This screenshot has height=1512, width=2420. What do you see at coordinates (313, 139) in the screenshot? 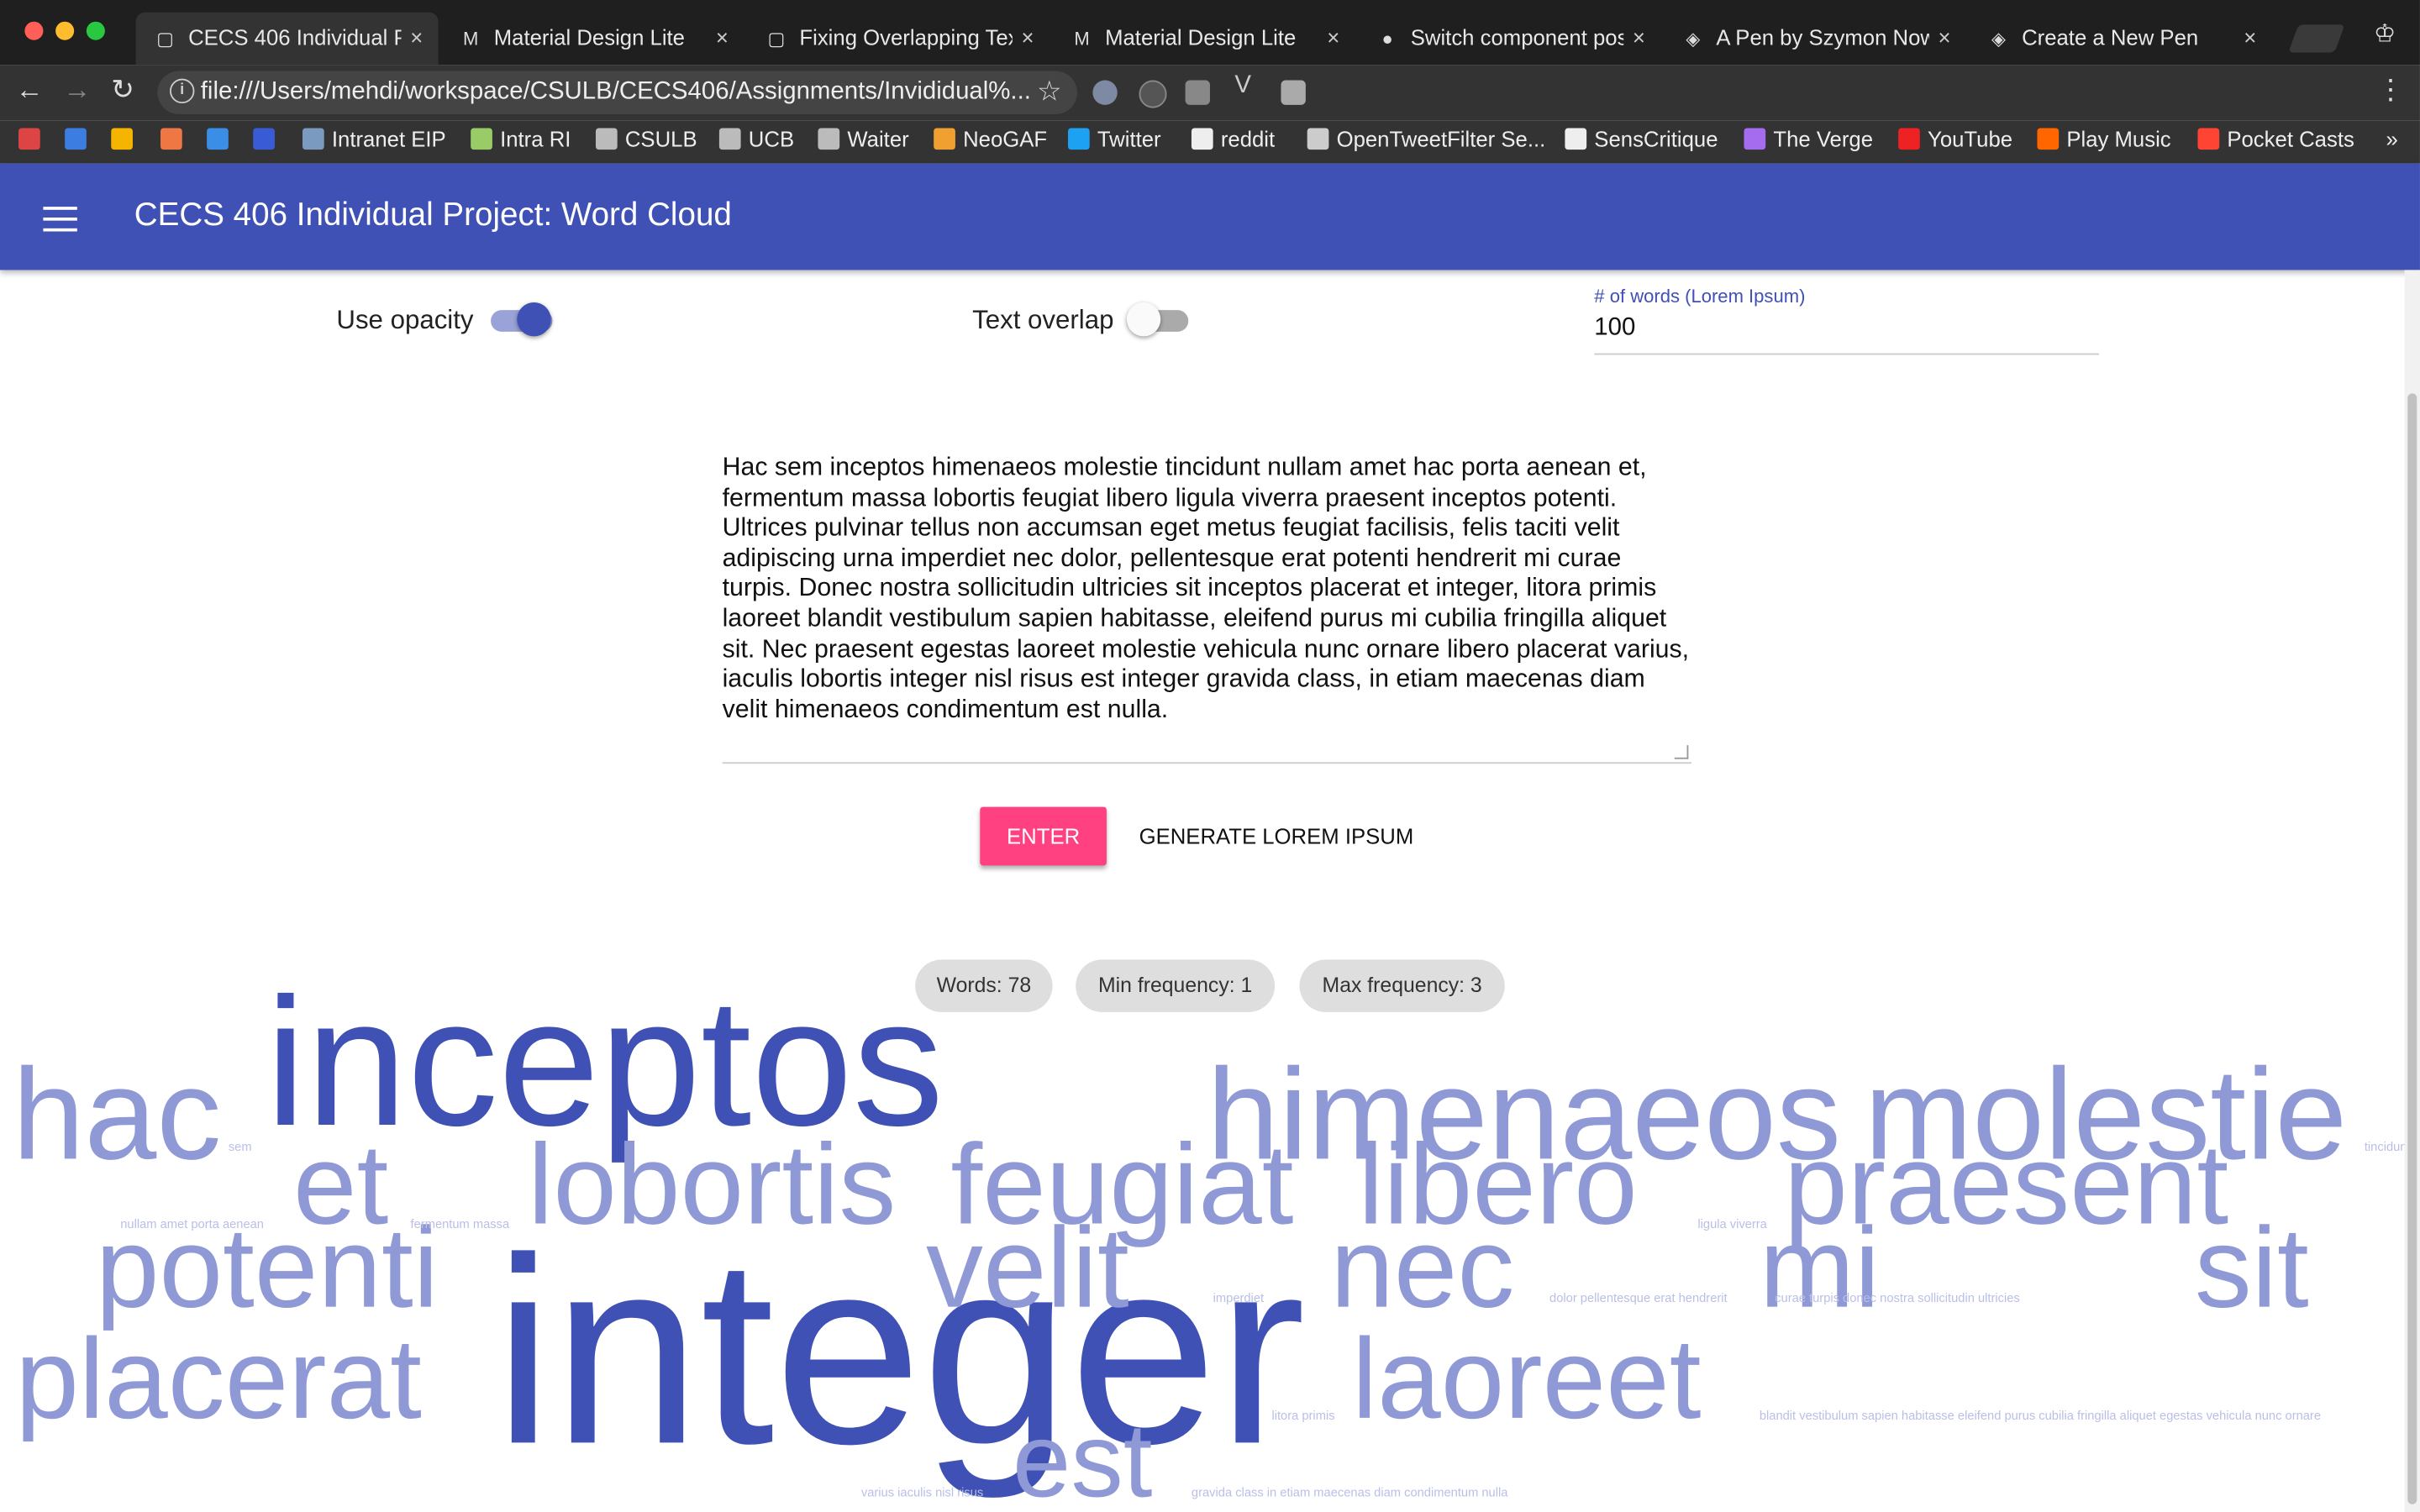
I see `intranet-icon` at bounding box center [313, 139].